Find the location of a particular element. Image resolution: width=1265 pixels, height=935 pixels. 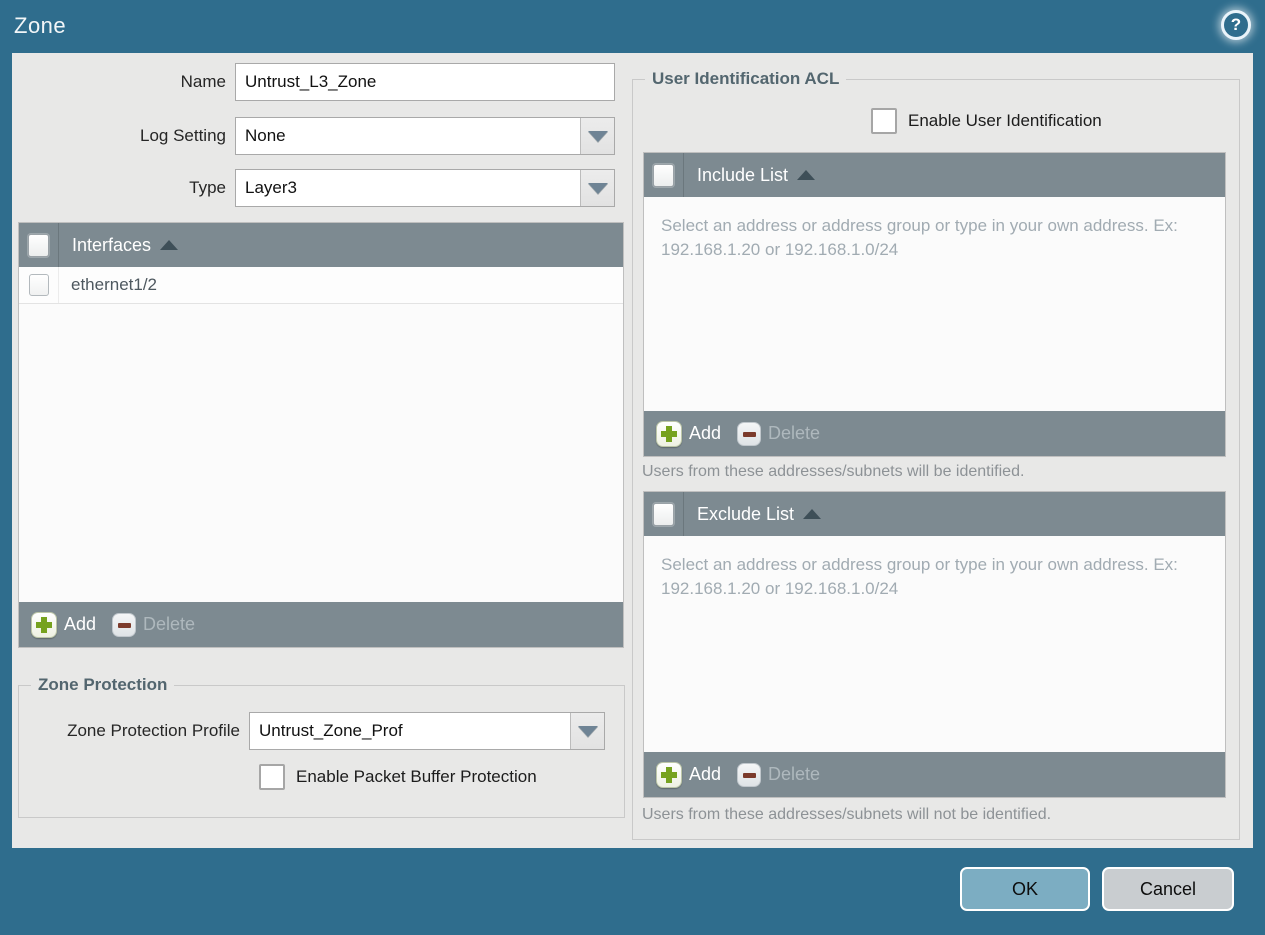

interfaces-column-header: Interfaces is located at coordinates (119, 245).